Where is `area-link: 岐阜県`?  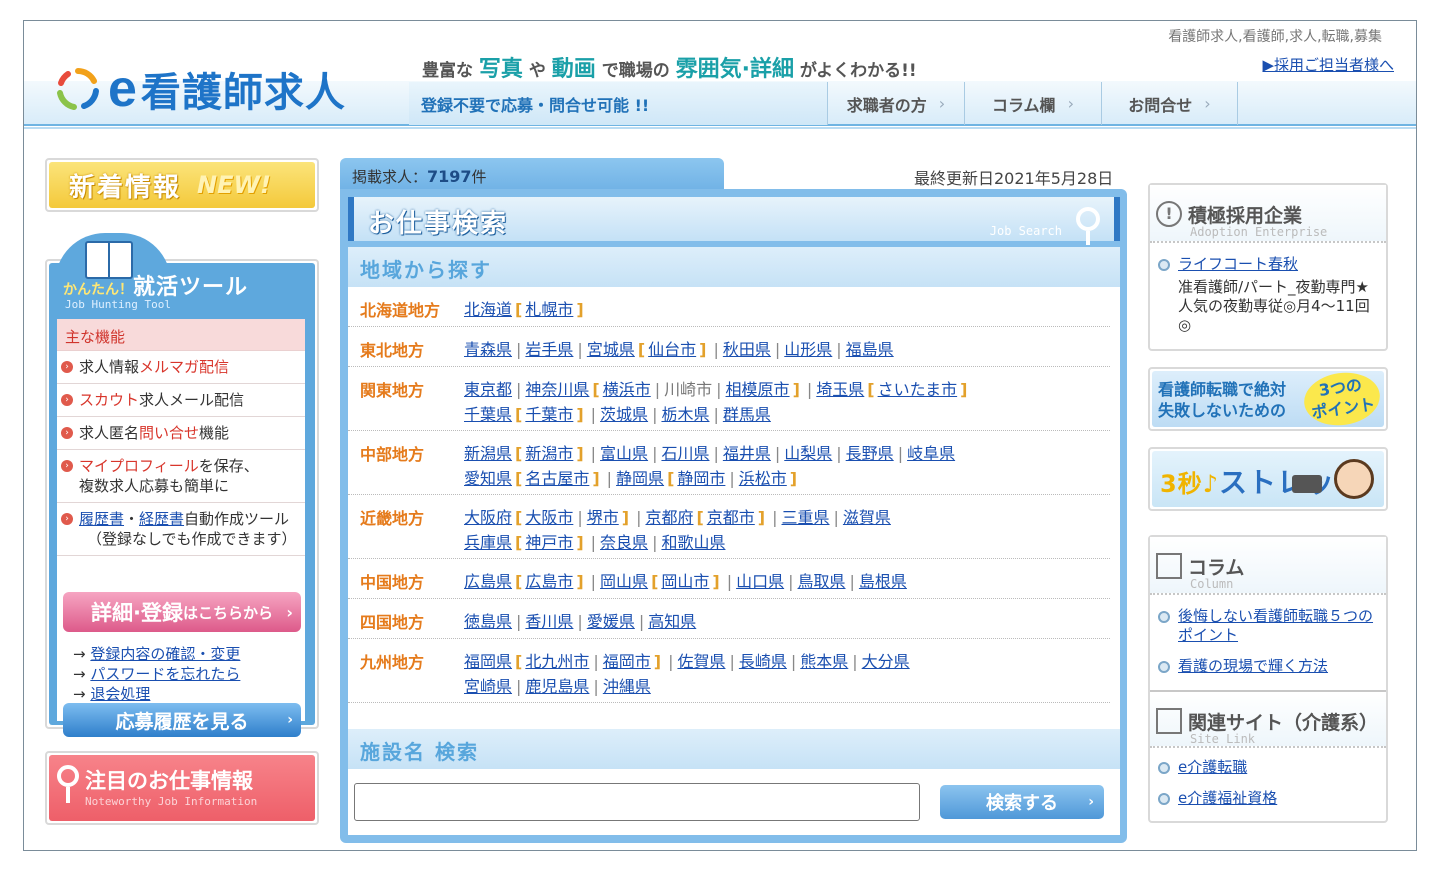 area-link: 岐阜県 is located at coordinates (931, 453).